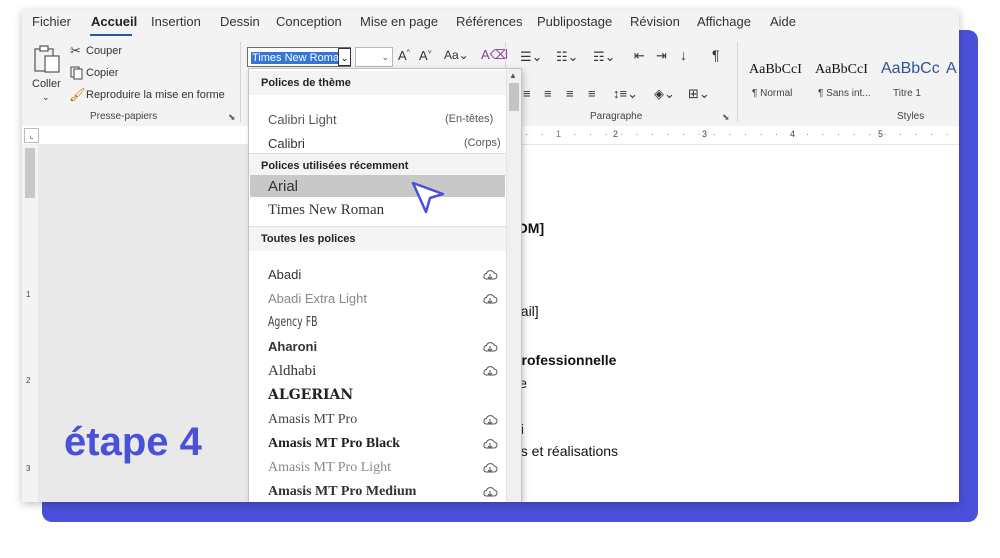  Describe the element at coordinates (310, 395) in the screenshot. I see `font-option-algerian: ALGERIAN` at that location.